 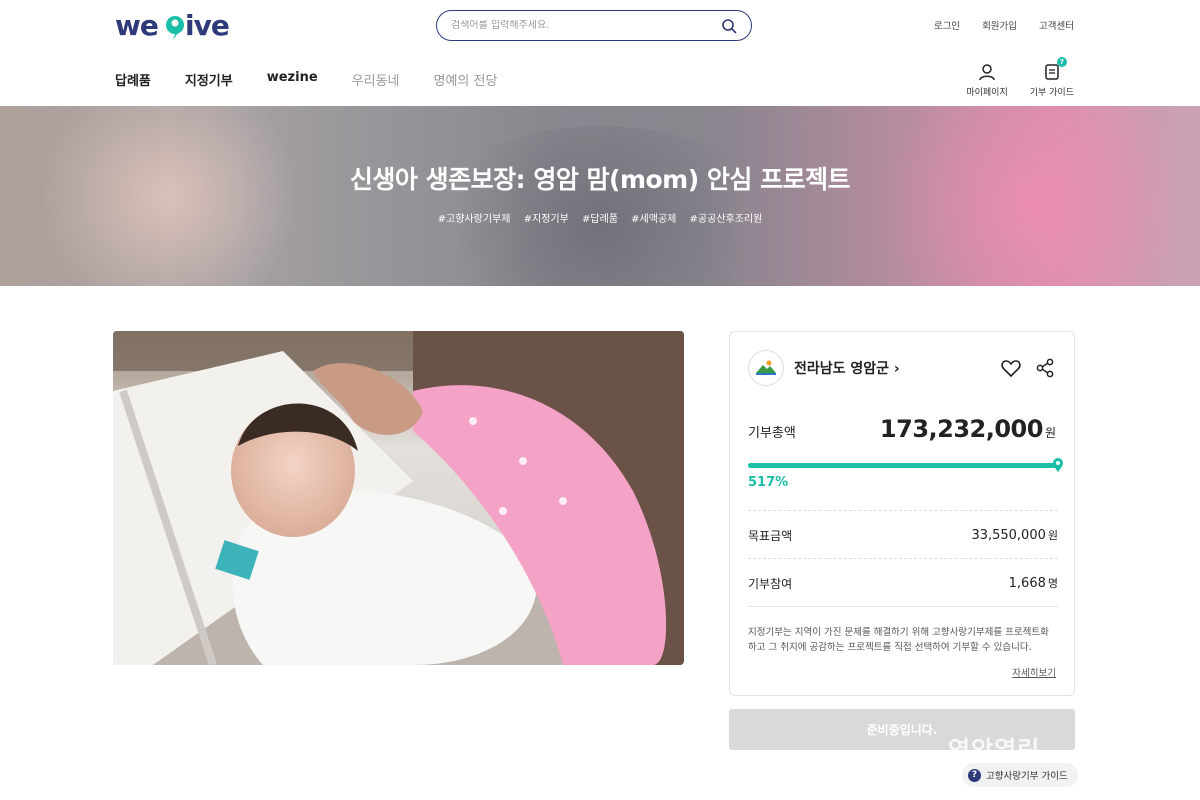 I want to click on mypage-button: 마이페이지, so click(x=987, y=80).